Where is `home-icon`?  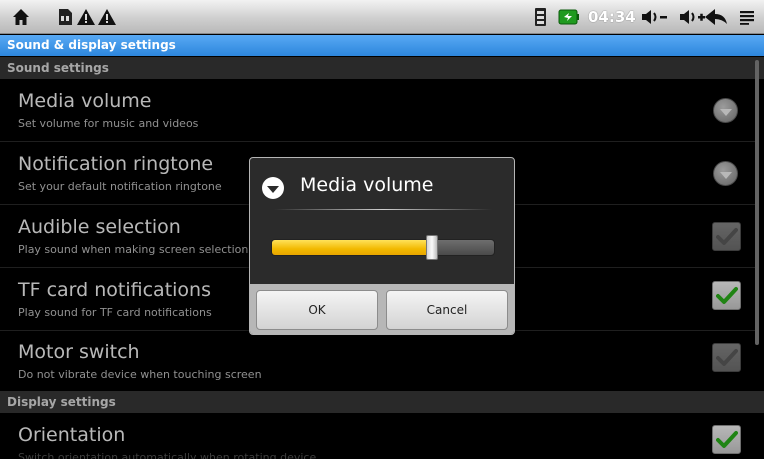 home-icon is located at coordinates (21, 17).